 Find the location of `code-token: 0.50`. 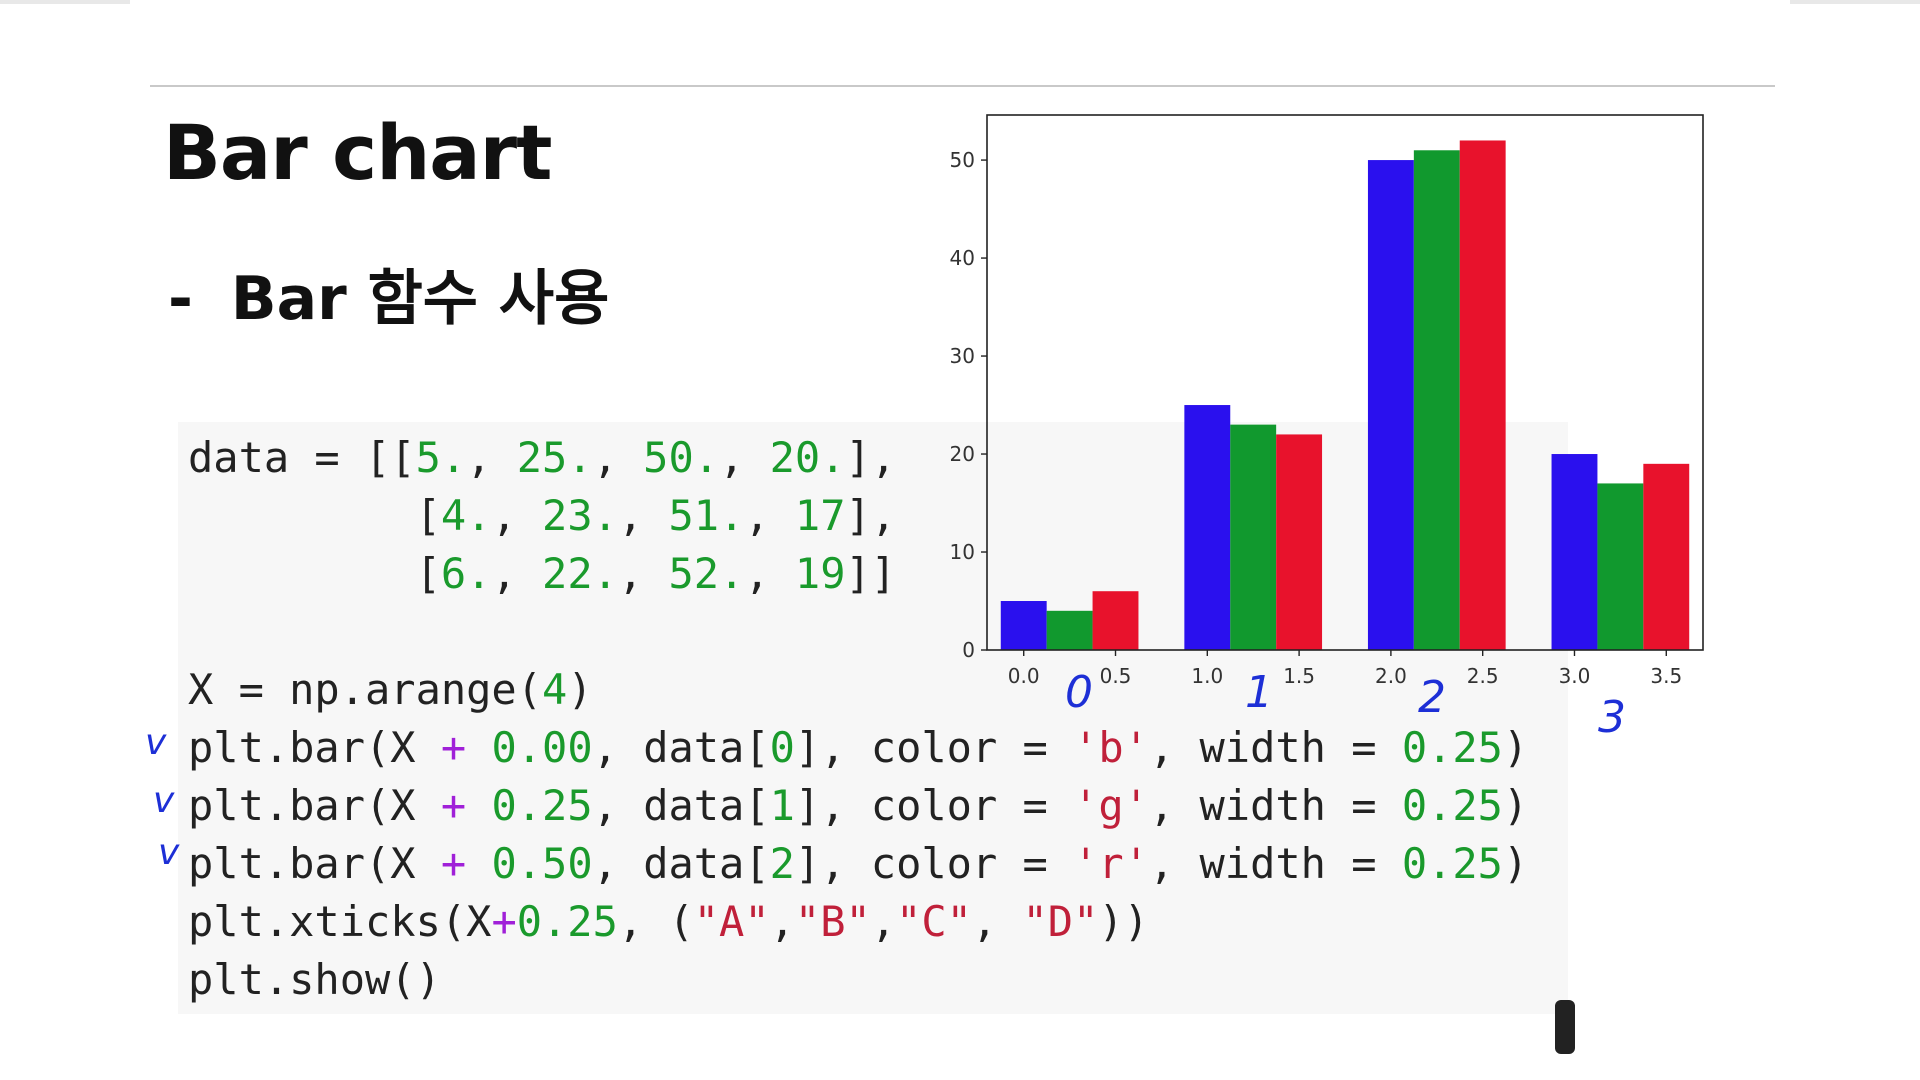

code-token: 0.50 is located at coordinates (542, 863).